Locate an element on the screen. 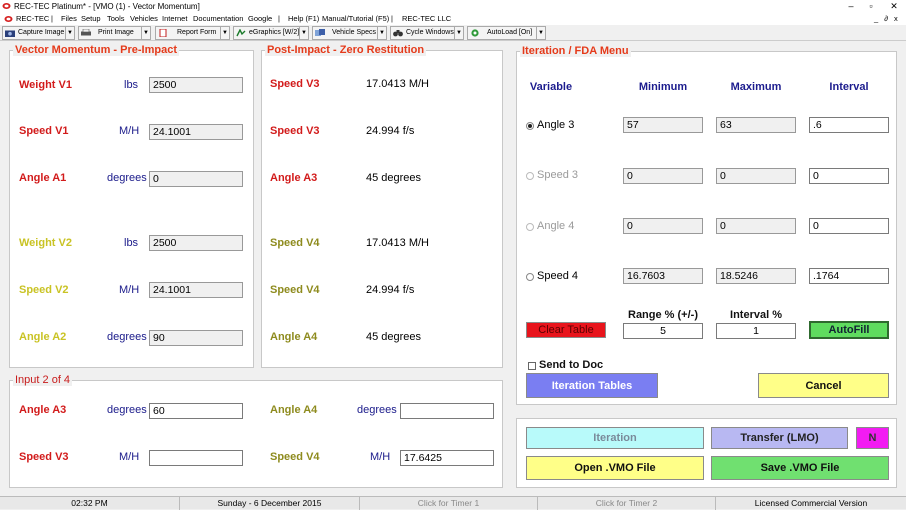  timer1-button: Click for Timer 1 is located at coordinates (449, 503).